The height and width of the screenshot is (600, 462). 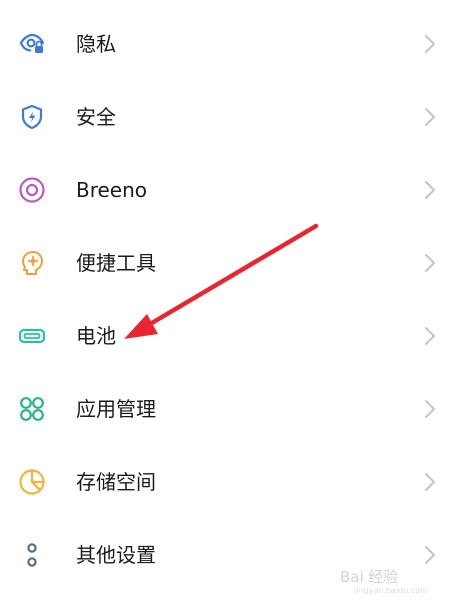 I want to click on settings-item-app-management: 应用管理, so click(x=231, y=409).